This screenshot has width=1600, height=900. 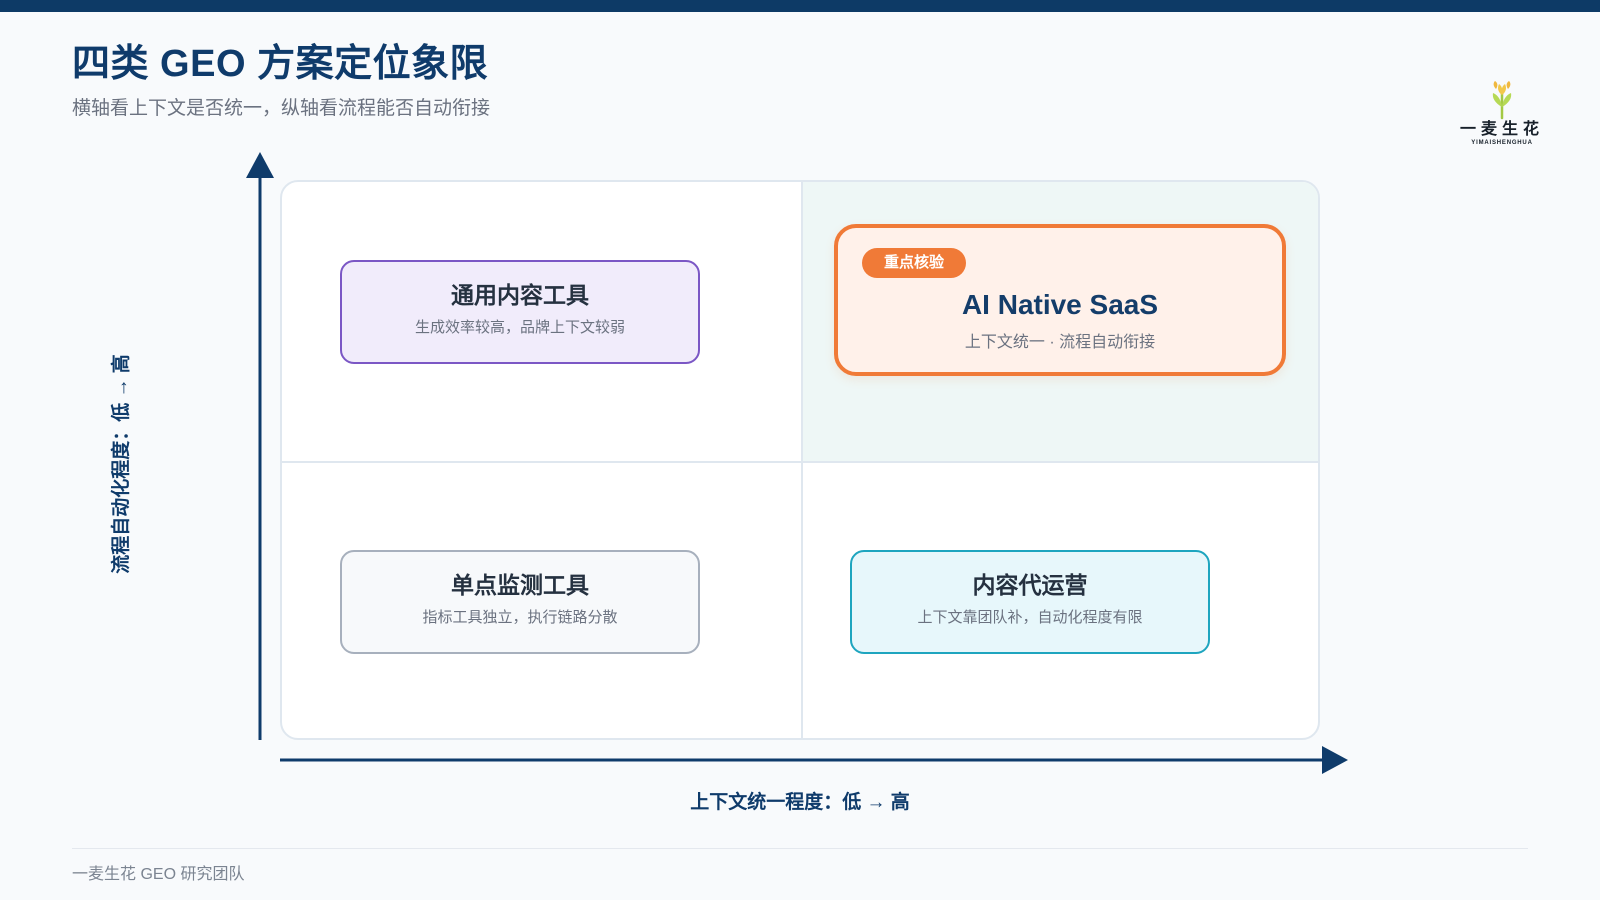 What do you see at coordinates (1030, 602) in the screenshot?
I see `content-agency-operations-card: 内容代运营 上下文靠团队补，自动化程度有限` at bounding box center [1030, 602].